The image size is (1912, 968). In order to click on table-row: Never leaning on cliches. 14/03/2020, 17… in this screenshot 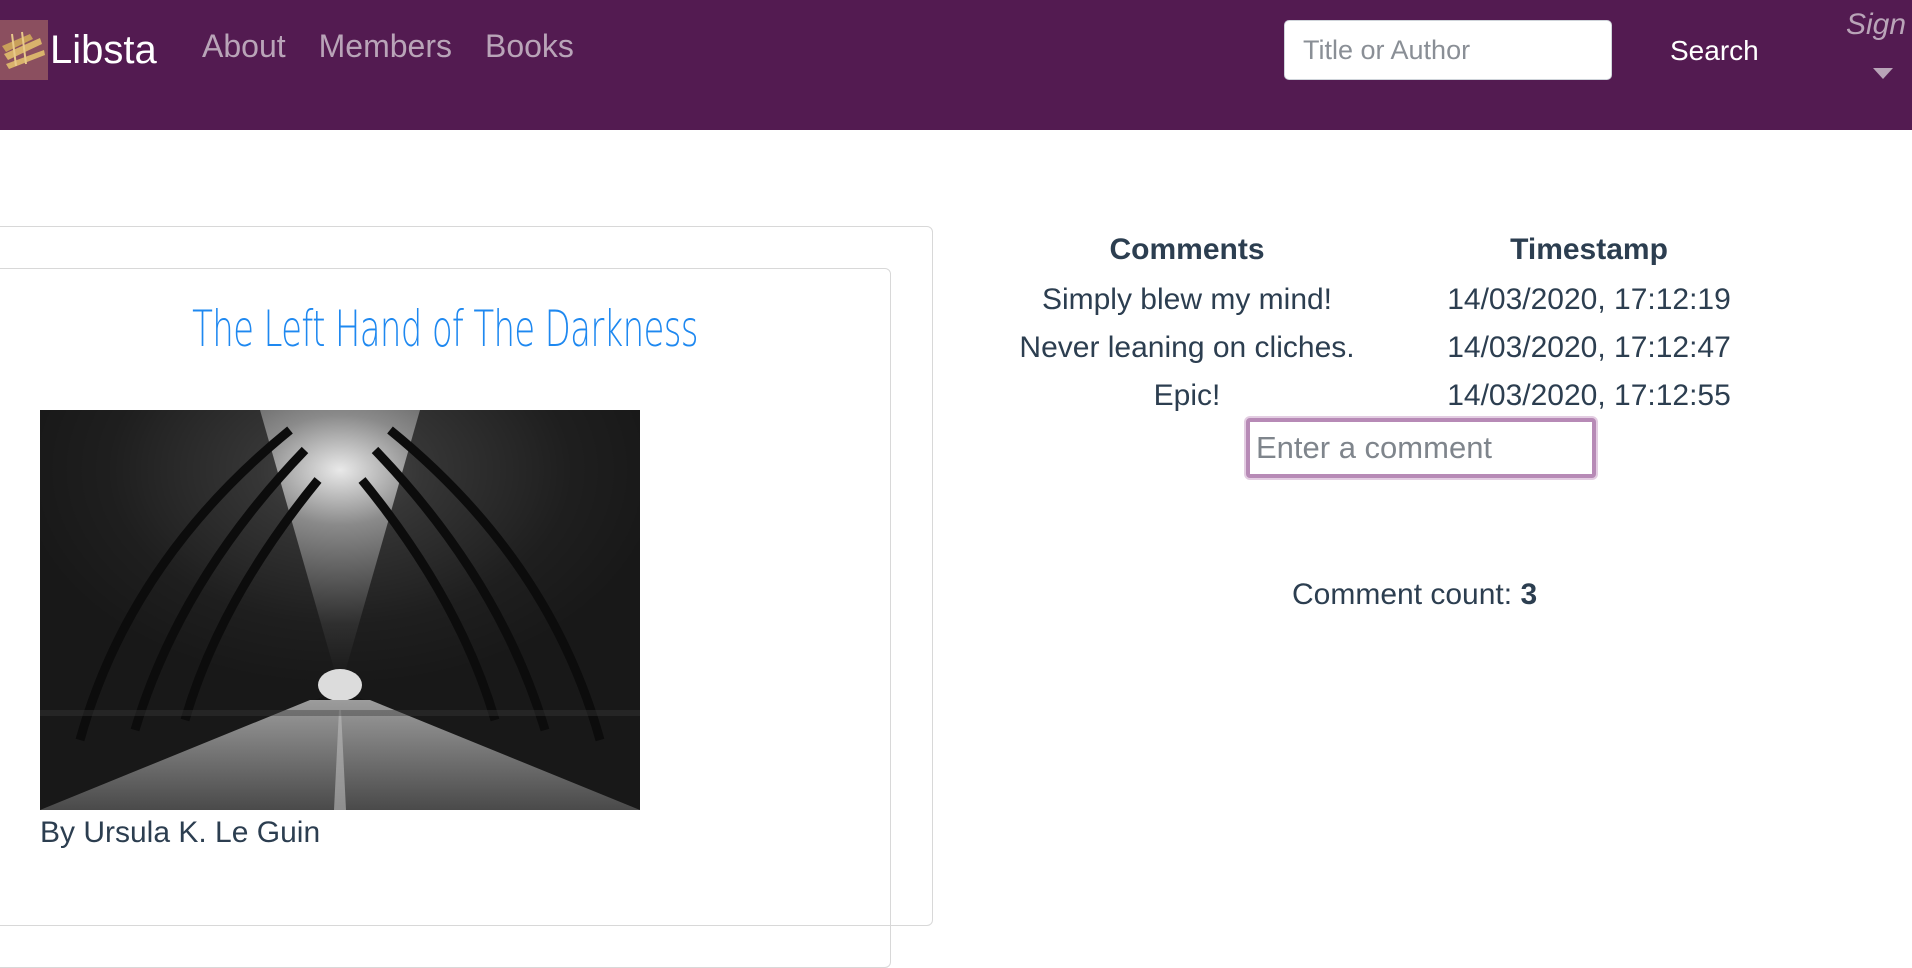, I will do `click(1404, 348)`.